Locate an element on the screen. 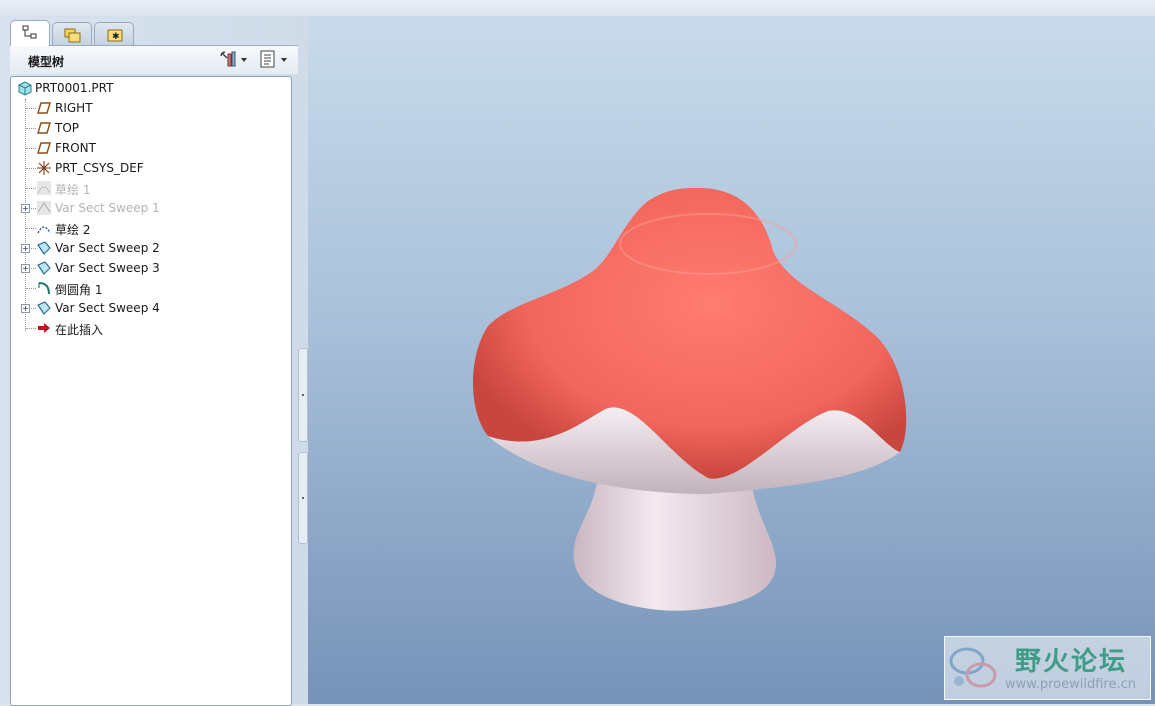 Image resolution: width=1155 pixels, height=706 pixels. model-tree-icon is located at coordinates (29, 32).